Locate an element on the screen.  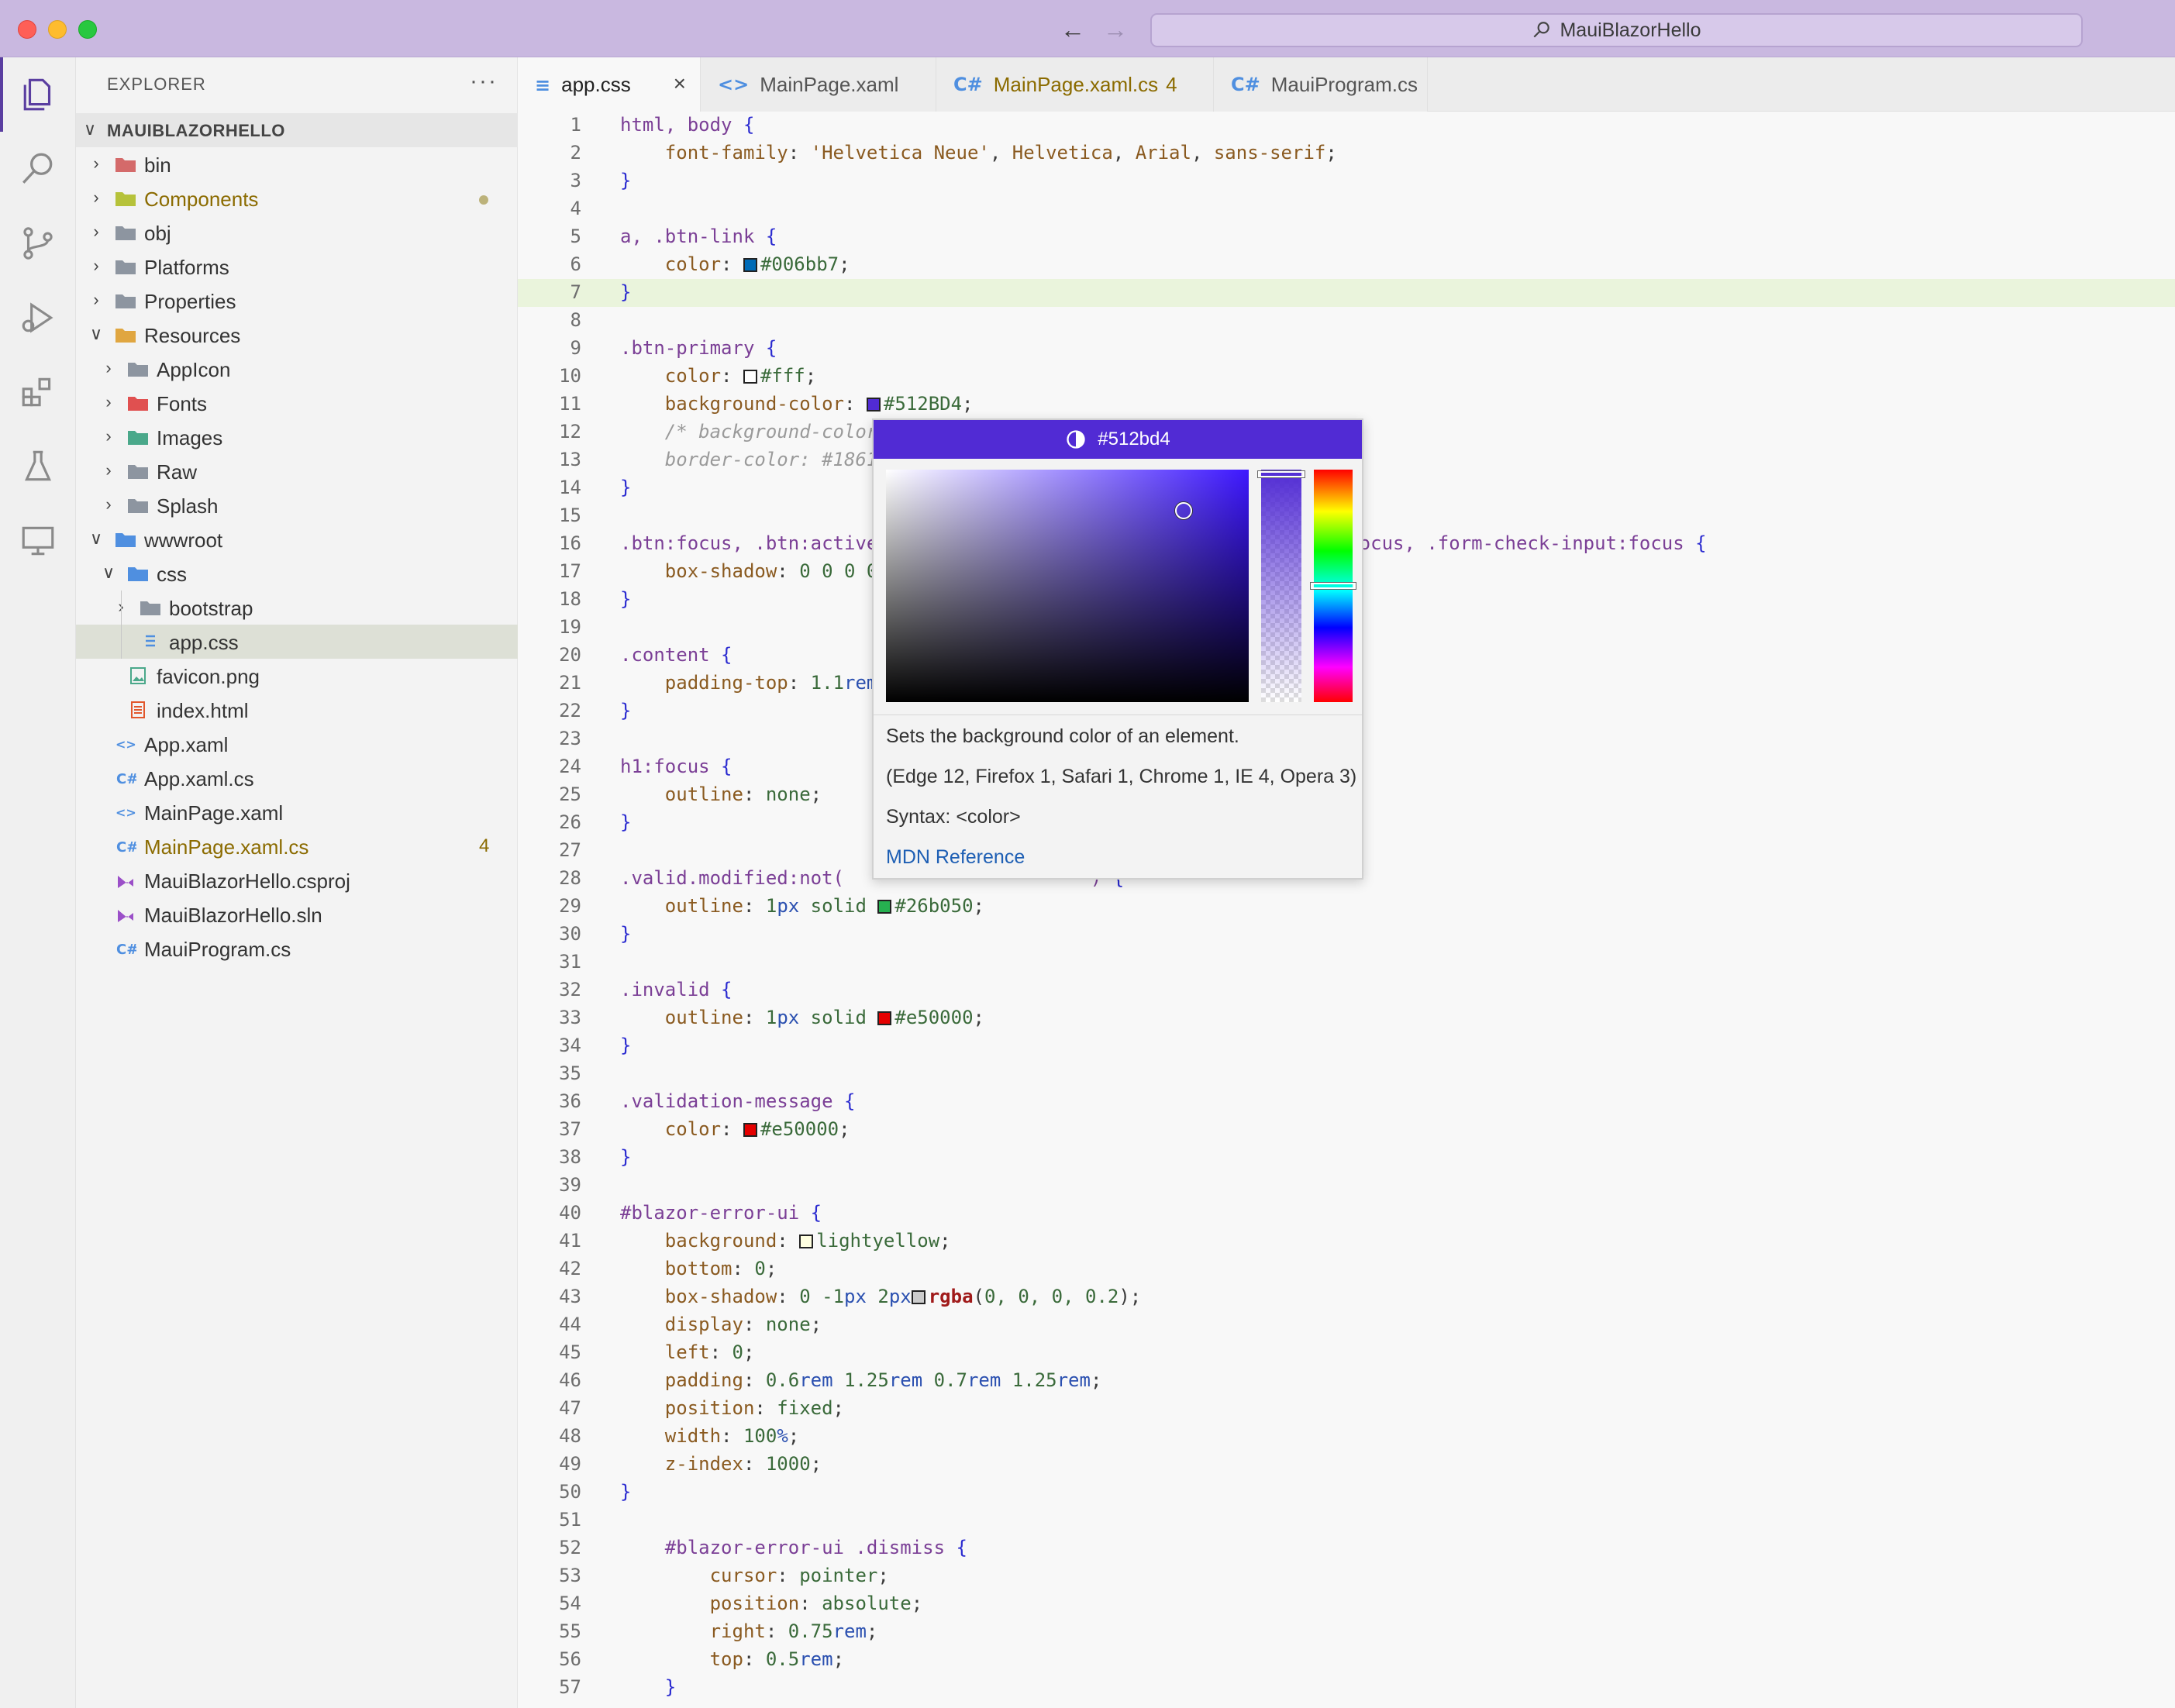
minimize-window-button is located at coordinates (58, 30).